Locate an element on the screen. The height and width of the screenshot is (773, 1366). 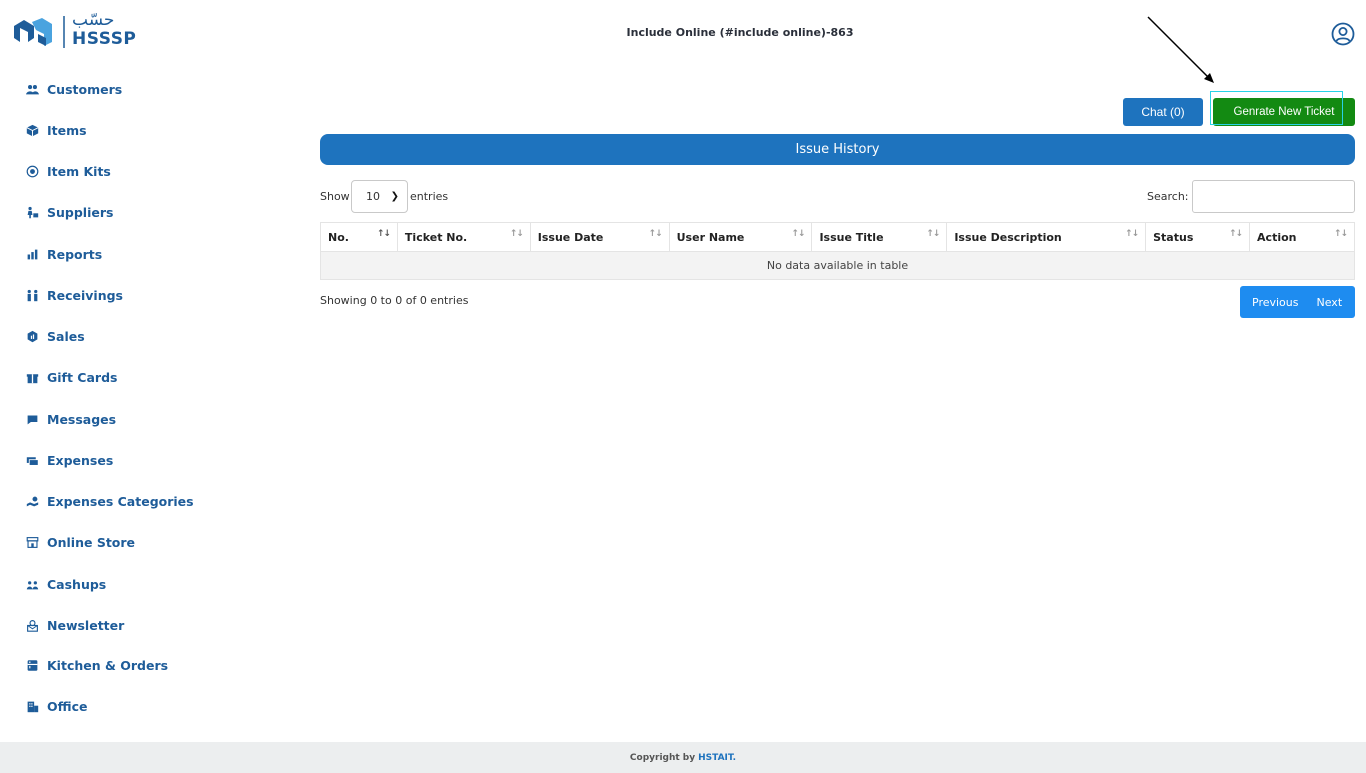
entries-length-value: 10 is located at coordinates (373, 196).